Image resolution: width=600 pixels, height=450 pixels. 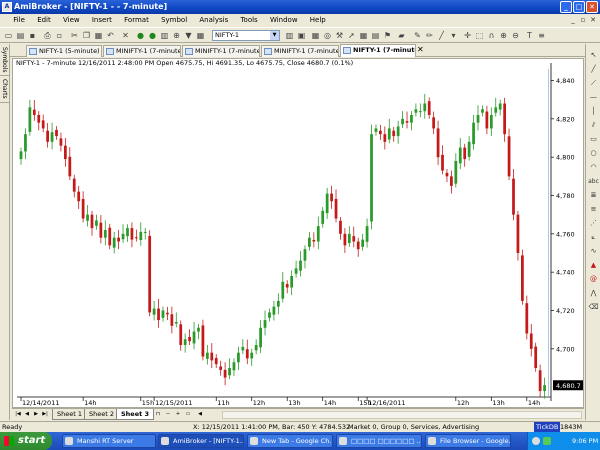 I want to click on tab-minifty-7min-3: MINIFTY-1 (7-minute), so click(x=300, y=51).